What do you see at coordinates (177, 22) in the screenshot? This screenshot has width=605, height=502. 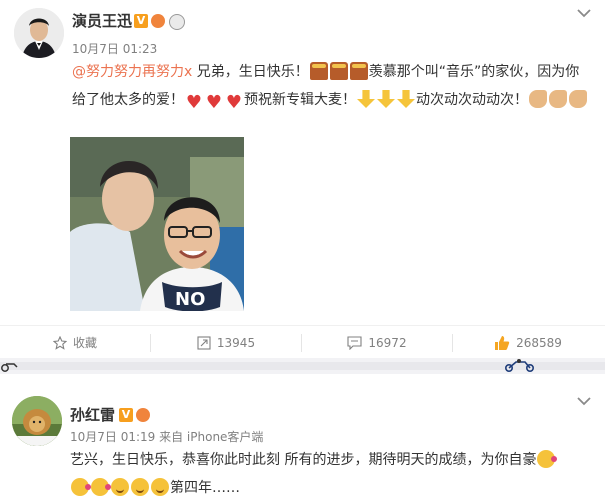 I see `panda-icon` at bounding box center [177, 22].